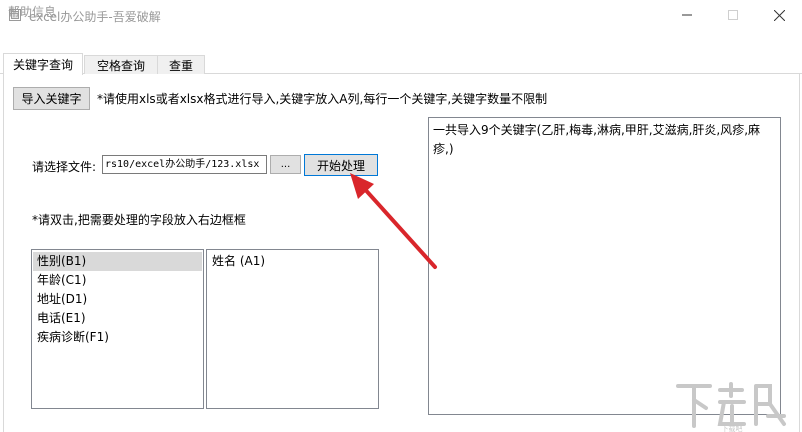 This screenshot has height=432, width=802. I want to click on minimize-button, so click(687, 15).